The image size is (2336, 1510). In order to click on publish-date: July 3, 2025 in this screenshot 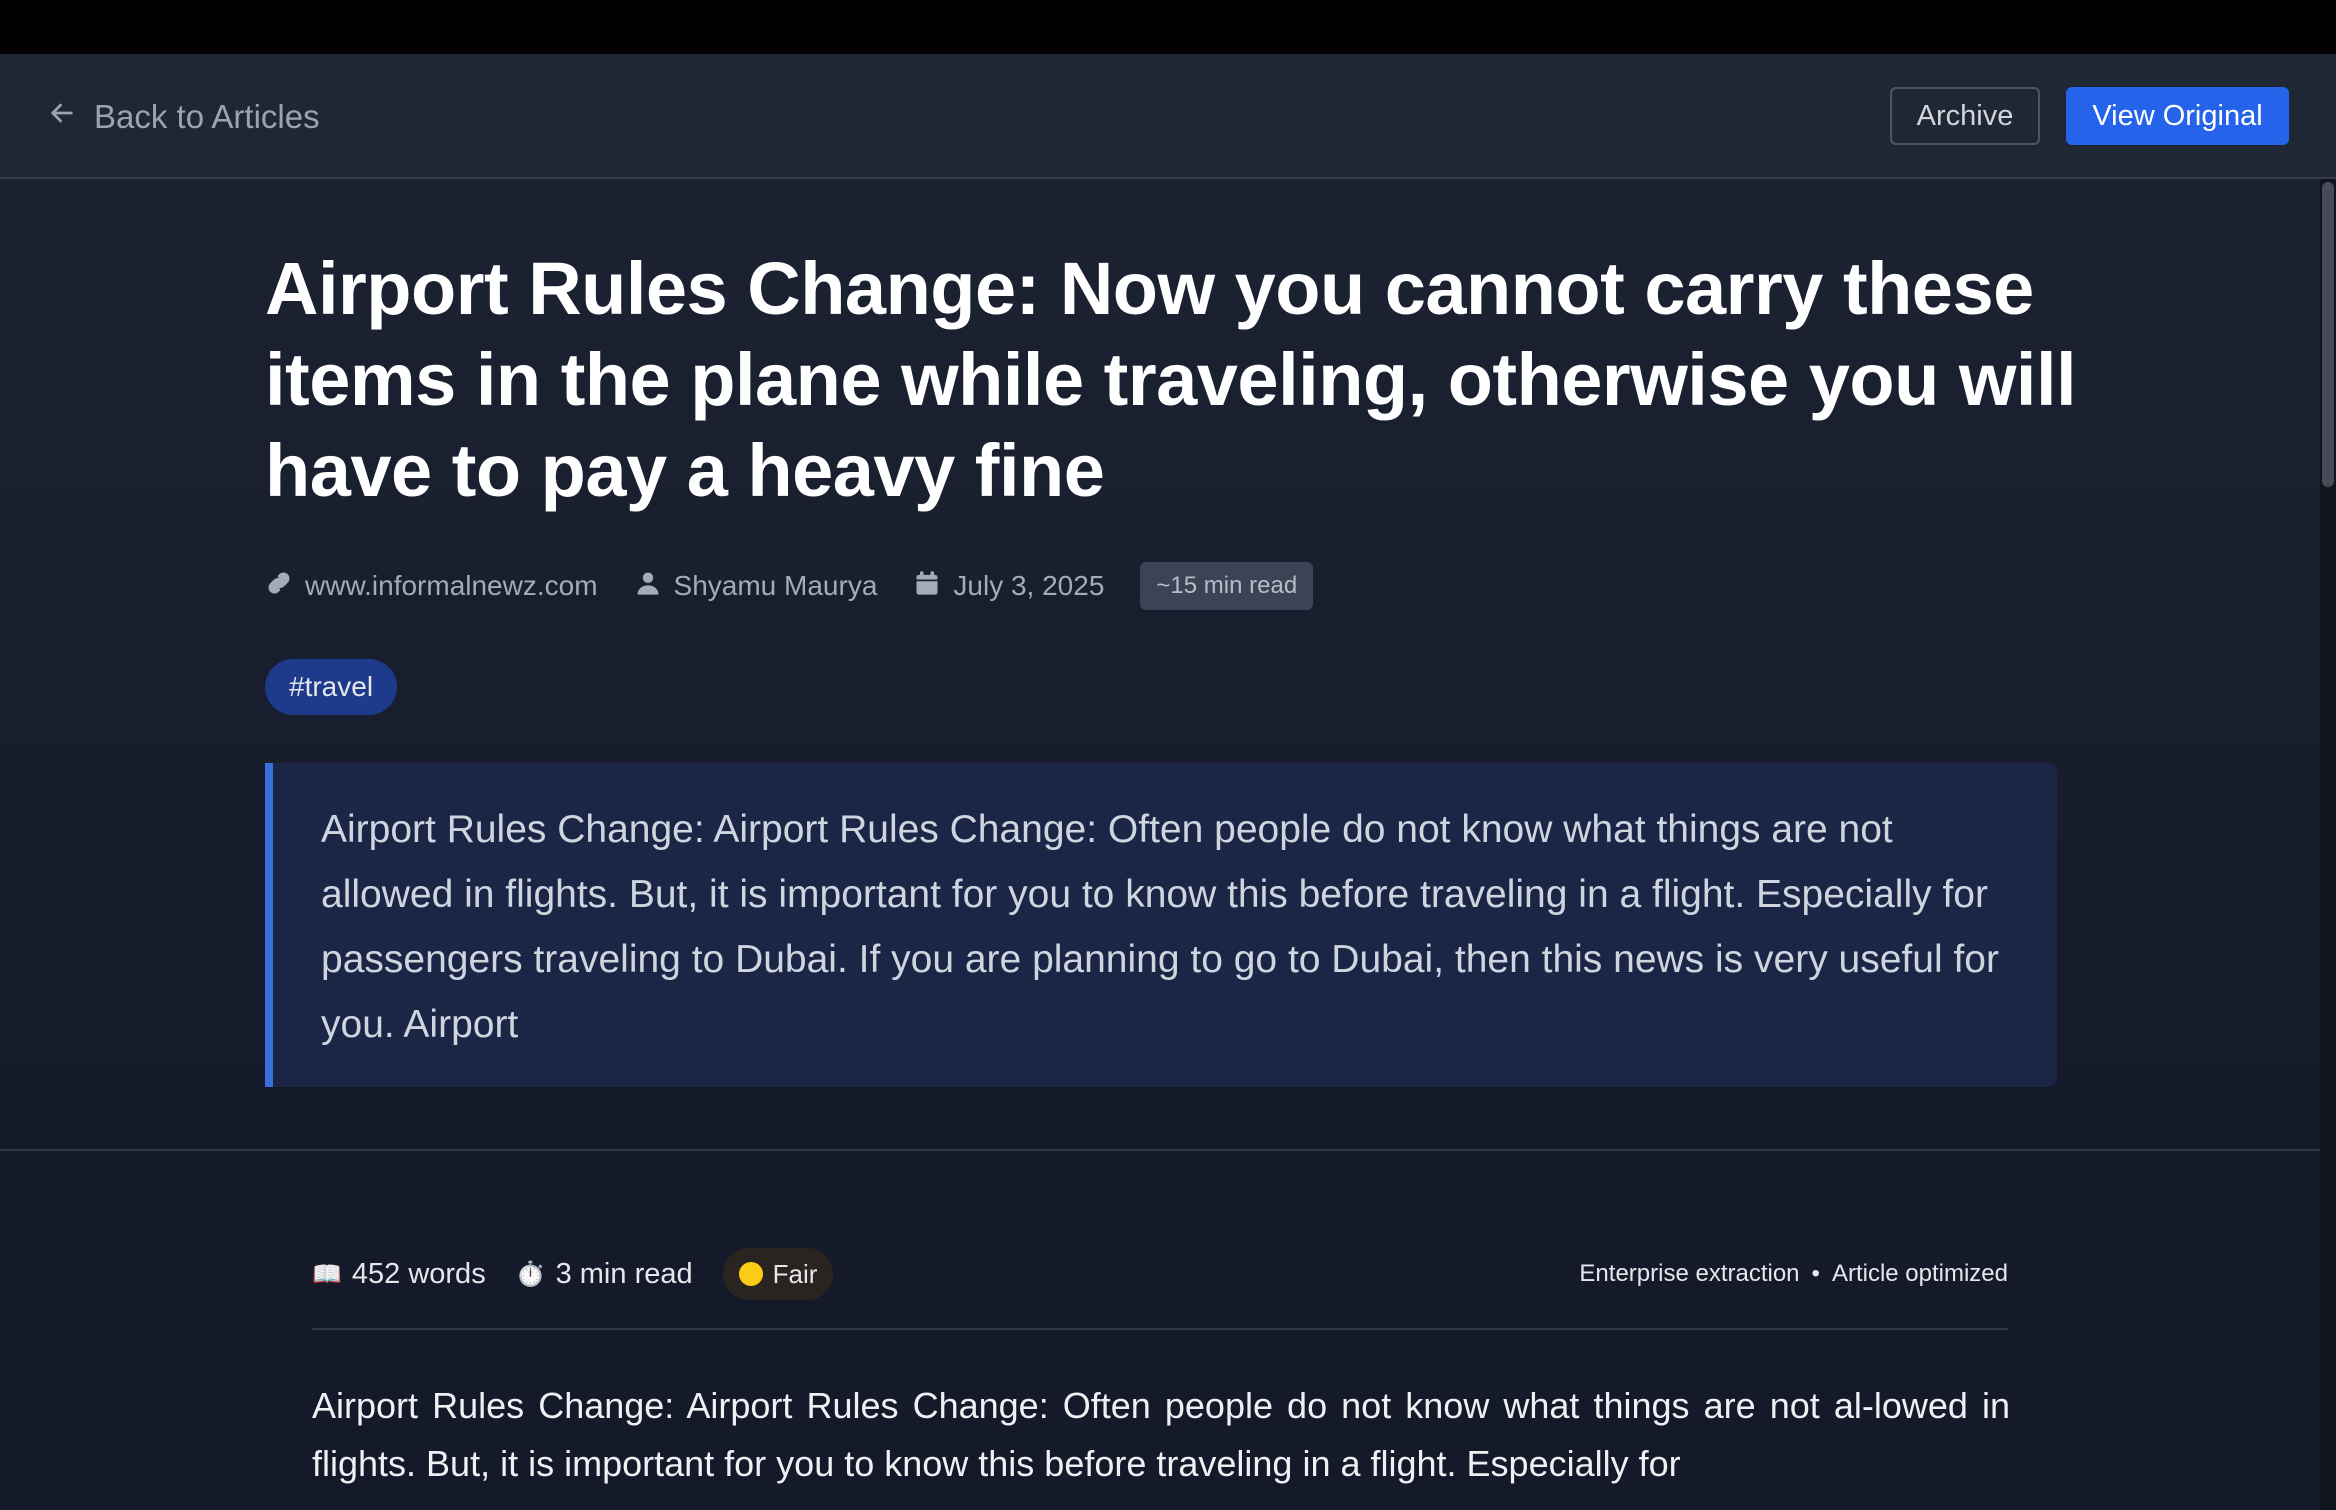, I will do `click(1029, 585)`.